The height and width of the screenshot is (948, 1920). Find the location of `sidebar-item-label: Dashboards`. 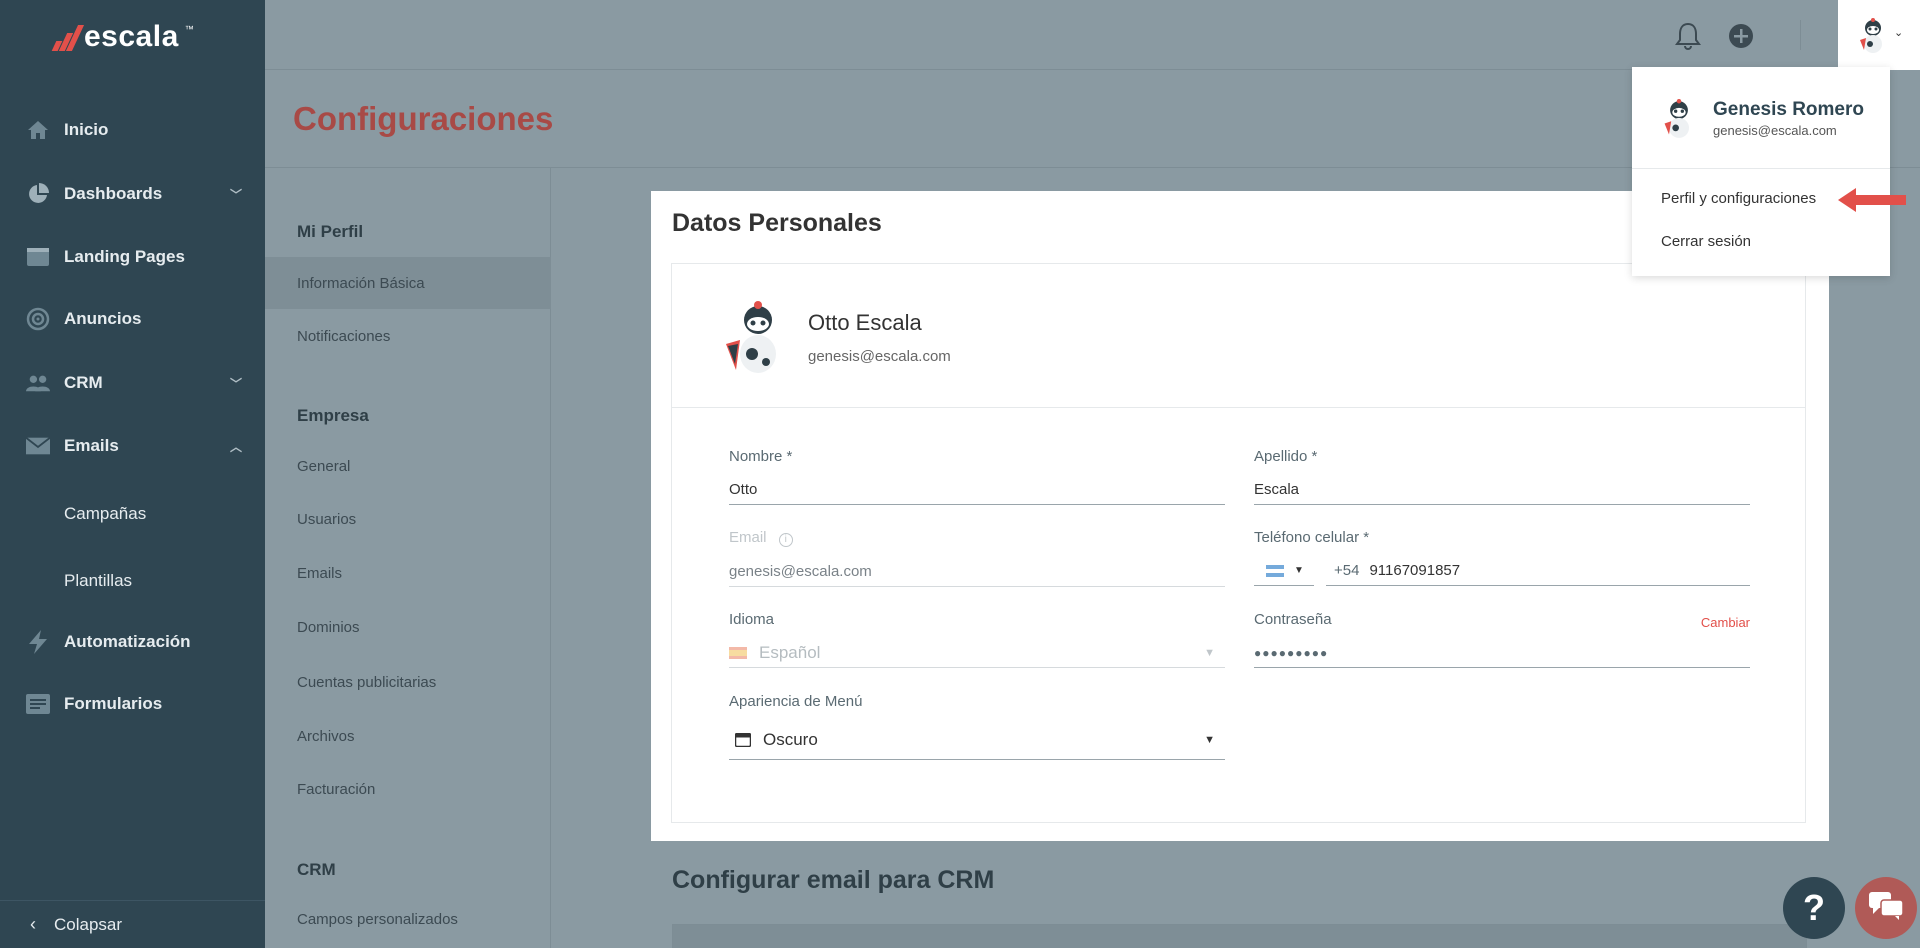

sidebar-item-label: Dashboards is located at coordinates (113, 193).